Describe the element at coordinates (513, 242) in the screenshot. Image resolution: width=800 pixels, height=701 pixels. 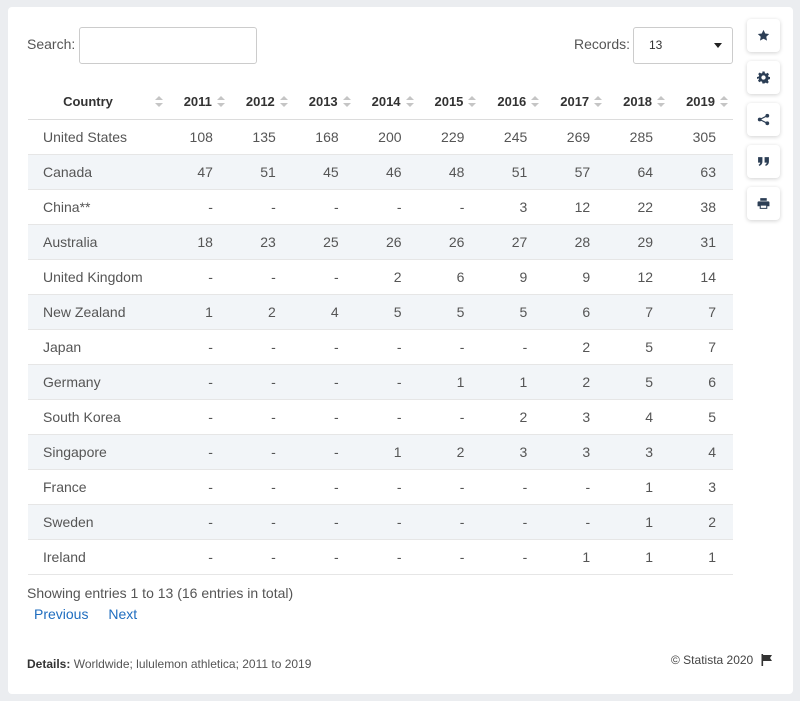
I see `value-cell: 27` at that location.